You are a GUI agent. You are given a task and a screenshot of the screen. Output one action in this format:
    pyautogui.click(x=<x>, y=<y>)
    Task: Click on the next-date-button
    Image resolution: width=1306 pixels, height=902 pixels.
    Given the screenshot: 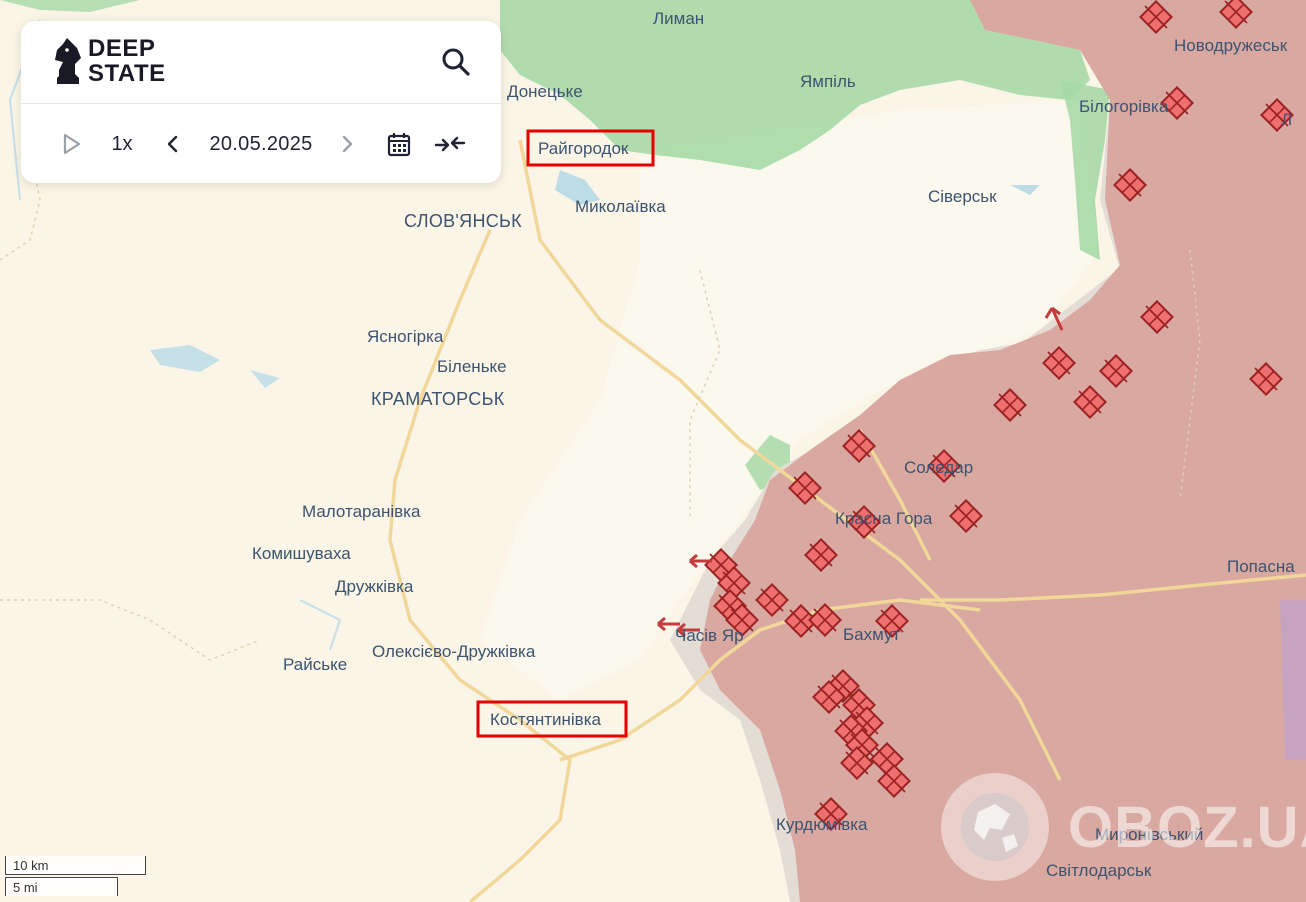 What is the action you would take?
    pyautogui.click(x=347, y=144)
    